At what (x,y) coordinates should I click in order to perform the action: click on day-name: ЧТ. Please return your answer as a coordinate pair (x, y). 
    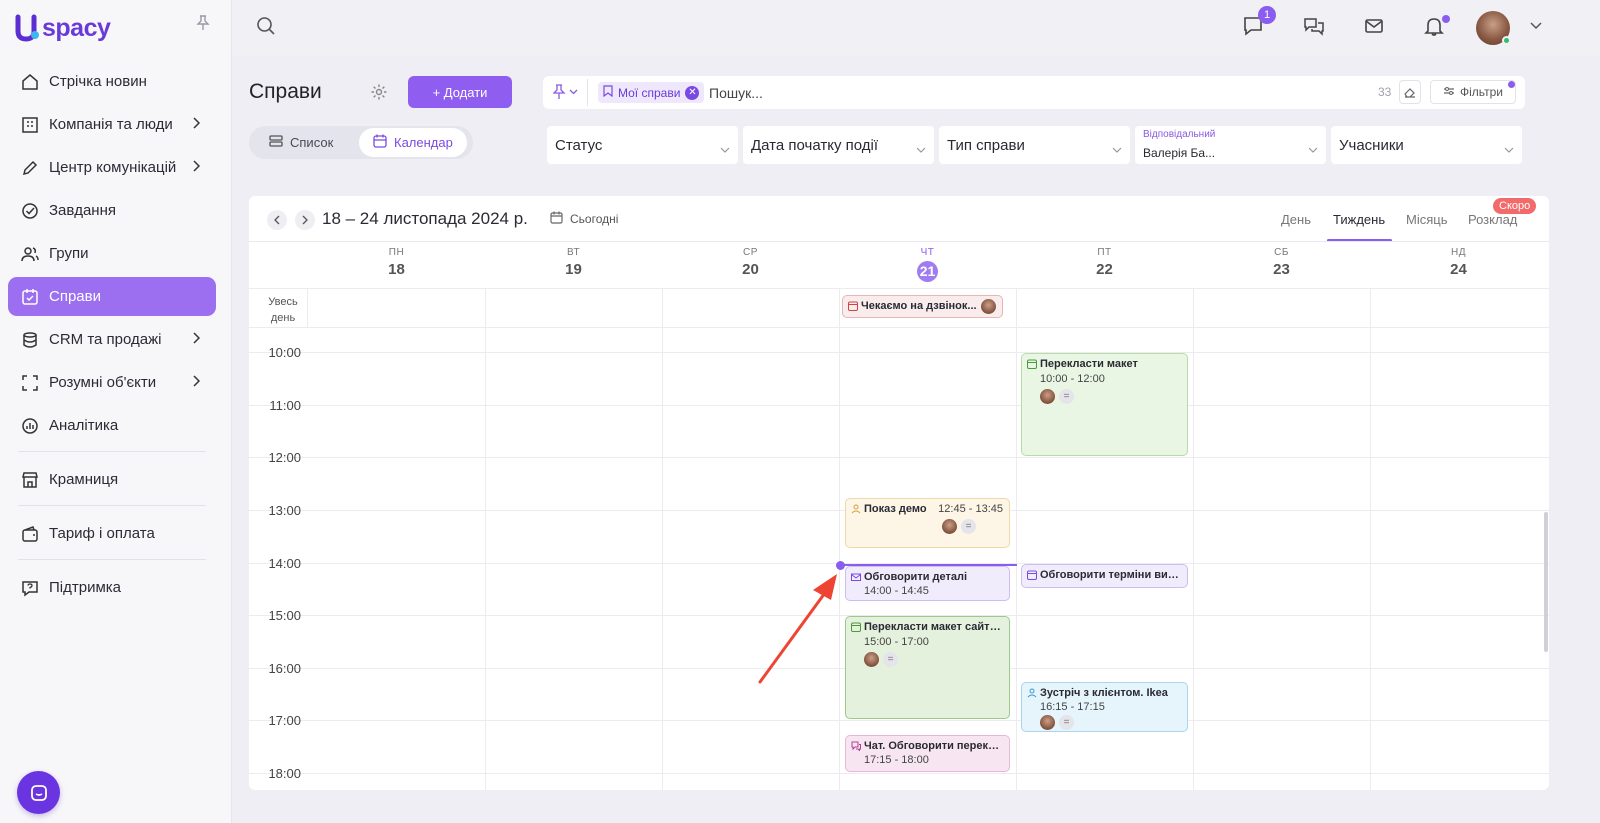
    Looking at the image, I should click on (927, 252).